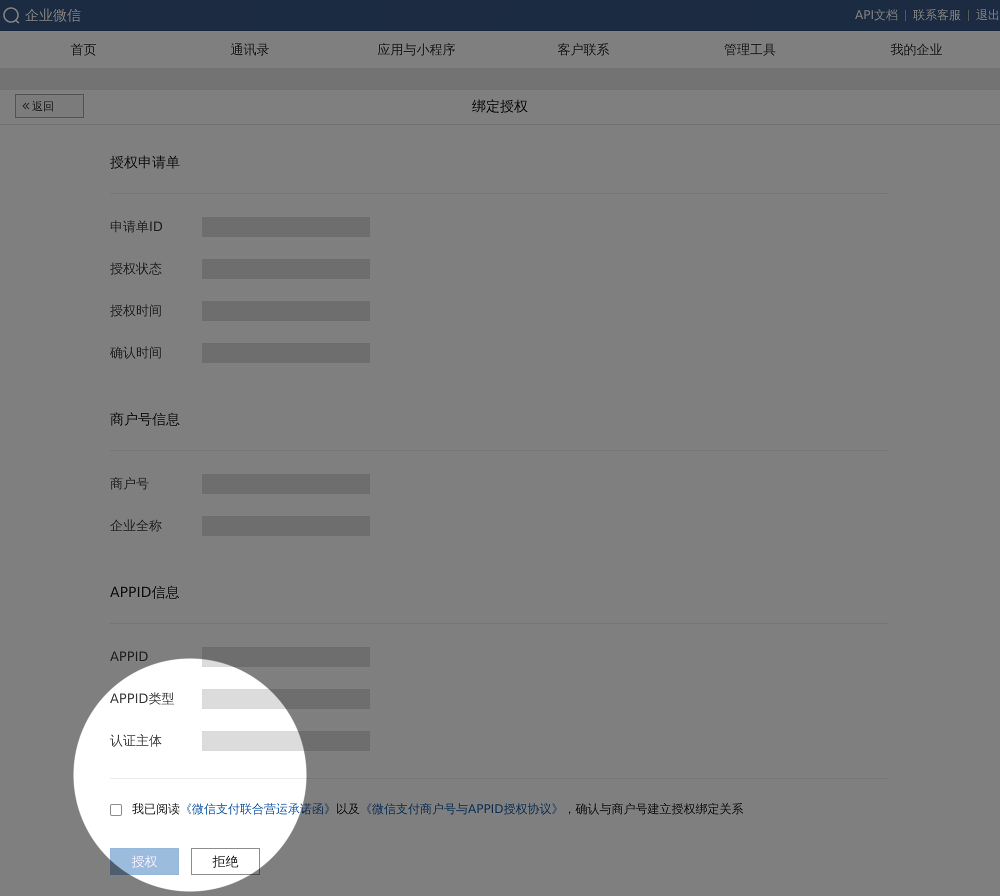 The image size is (1000, 896). I want to click on page-title: 绑定授权, so click(500, 107).